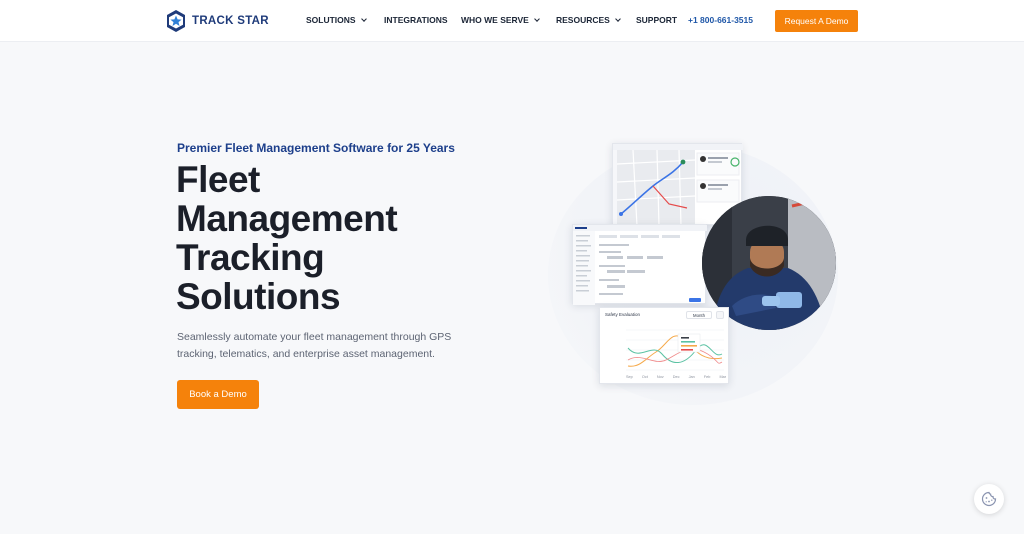  Describe the element at coordinates (720, 20) in the screenshot. I see `phone-link: +1 800-661-3515` at that location.